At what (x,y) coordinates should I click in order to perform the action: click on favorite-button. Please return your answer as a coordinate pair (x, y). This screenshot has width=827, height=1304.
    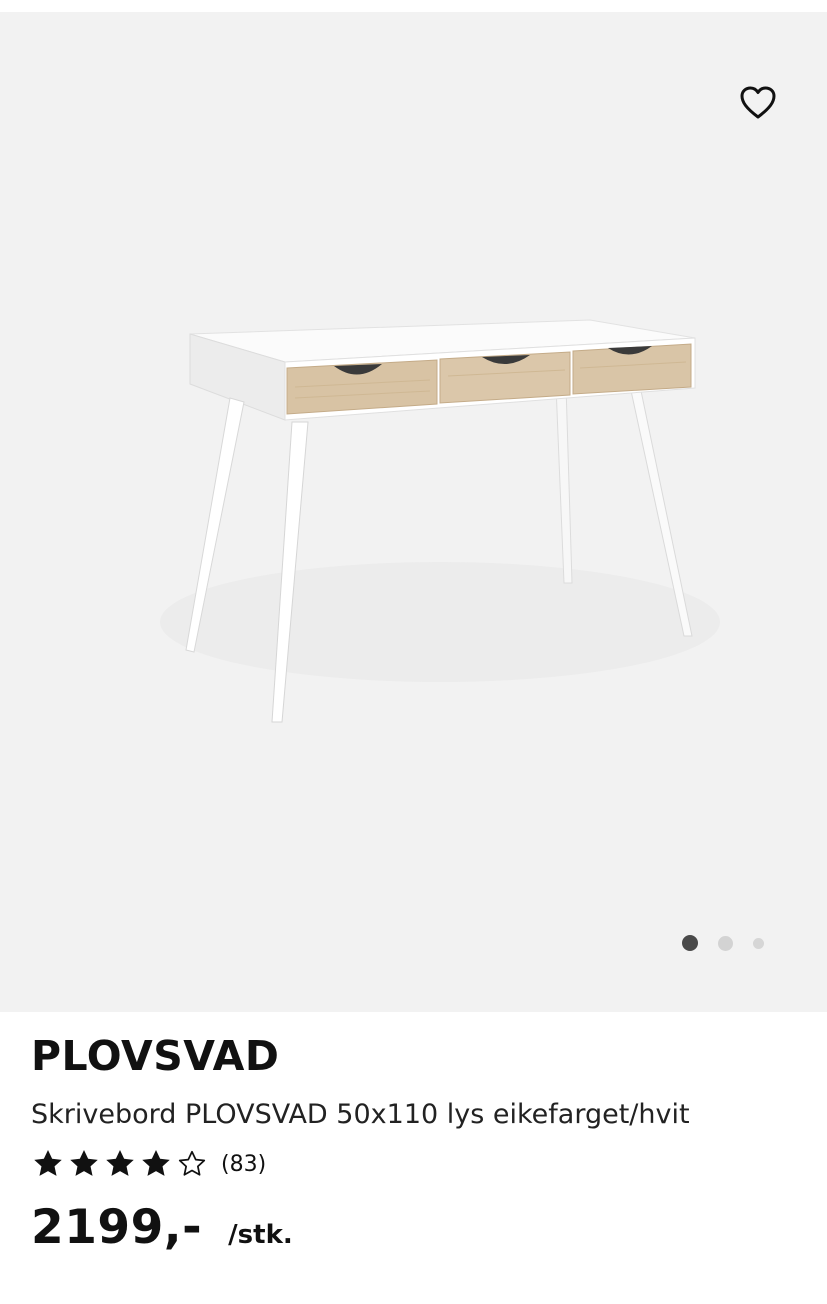
    Looking at the image, I should click on (758, 103).